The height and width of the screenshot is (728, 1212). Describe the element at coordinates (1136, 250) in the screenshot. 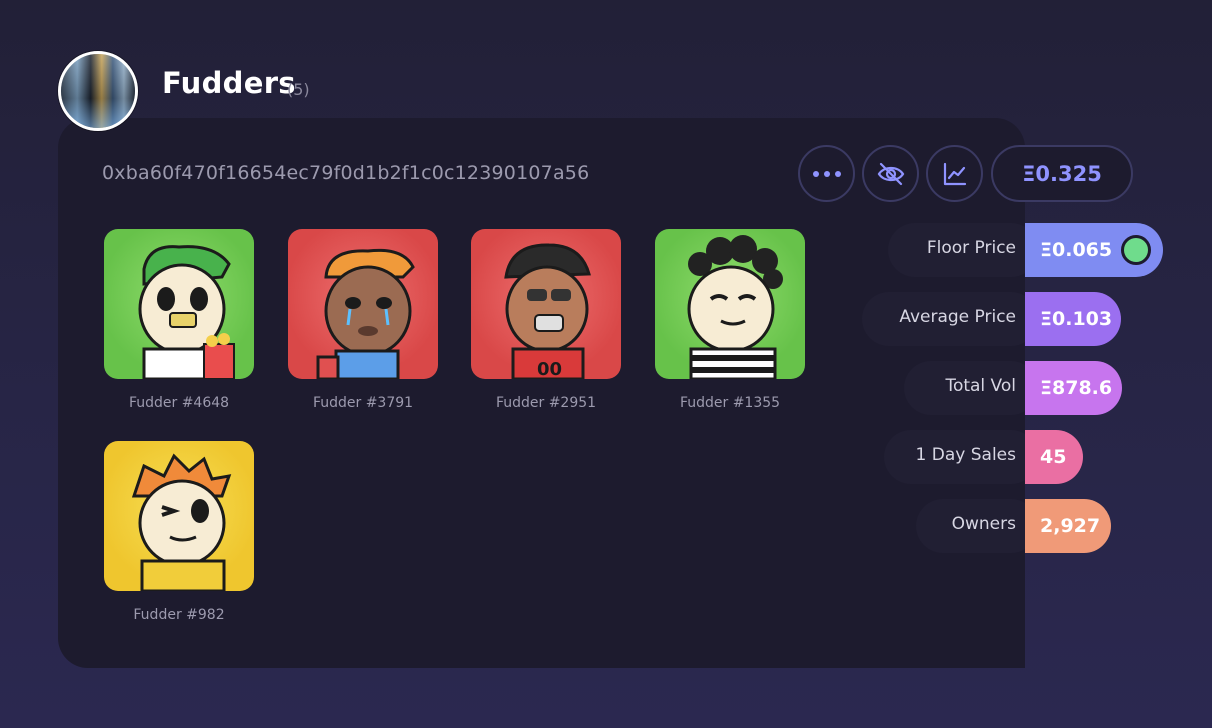

I see `floor-price-toggle` at that location.